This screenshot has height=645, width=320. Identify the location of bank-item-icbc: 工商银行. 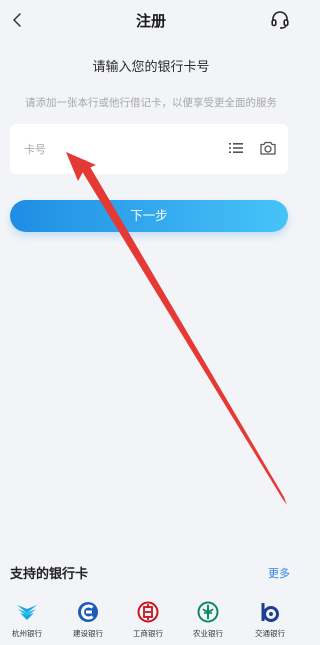
(148, 620).